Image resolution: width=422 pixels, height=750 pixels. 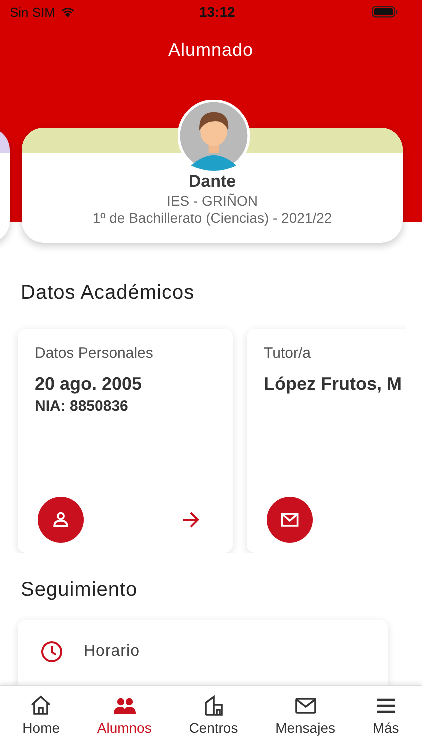 What do you see at coordinates (211, 50) in the screenshot?
I see `screen-title: Alumnado` at bounding box center [211, 50].